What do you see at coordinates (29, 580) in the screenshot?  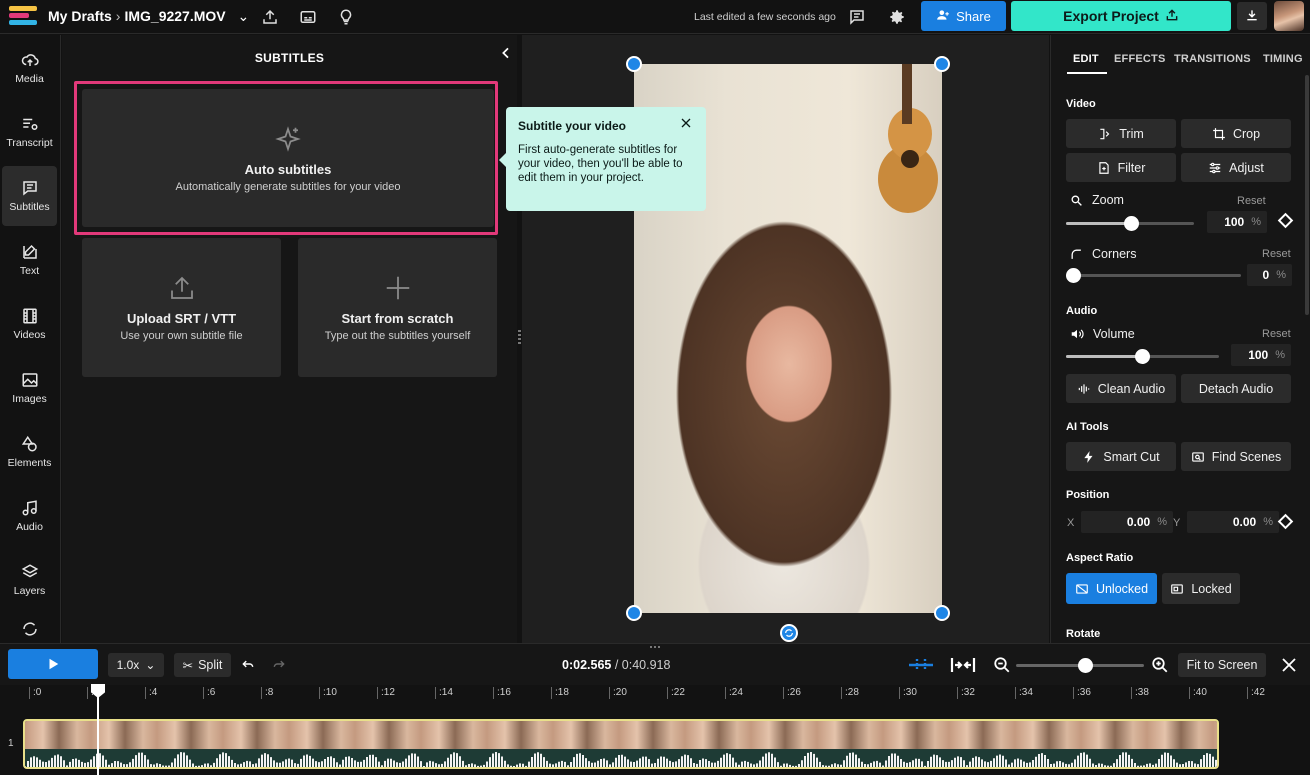 I see `rail-item-layers: Layers` at bounding box center [29, 580].